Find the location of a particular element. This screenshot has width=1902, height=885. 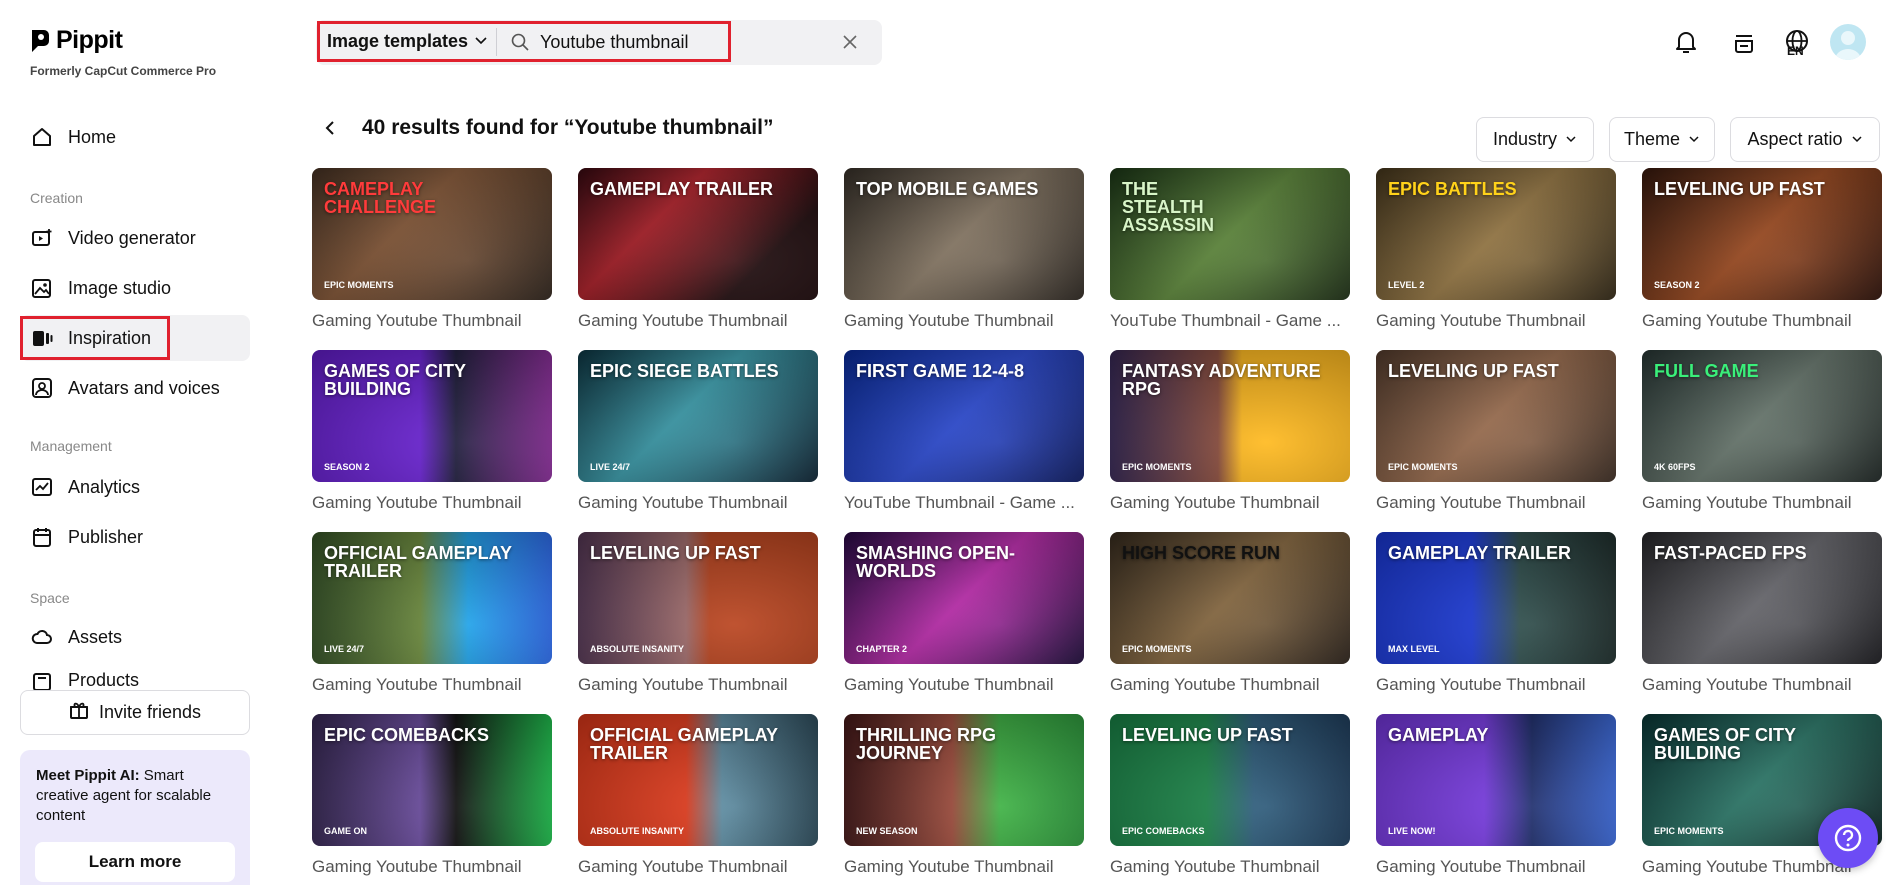

template-thumbnail: 4K 60FPS FULL GAME is located at coordinates (1762, 416).